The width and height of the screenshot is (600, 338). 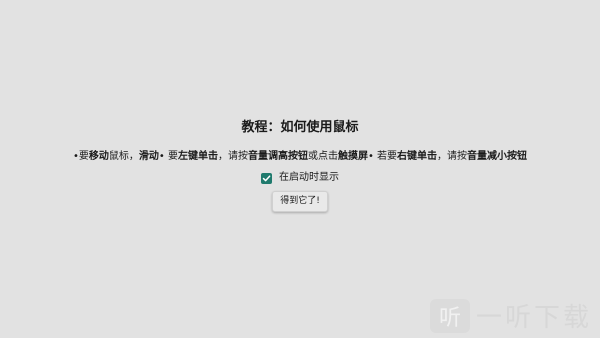 What do you see at coordinates (352, 156) in the screenshot?
I see `instr-touchscreen-keyword: 触摸屏` at bounding box center [352, 156].